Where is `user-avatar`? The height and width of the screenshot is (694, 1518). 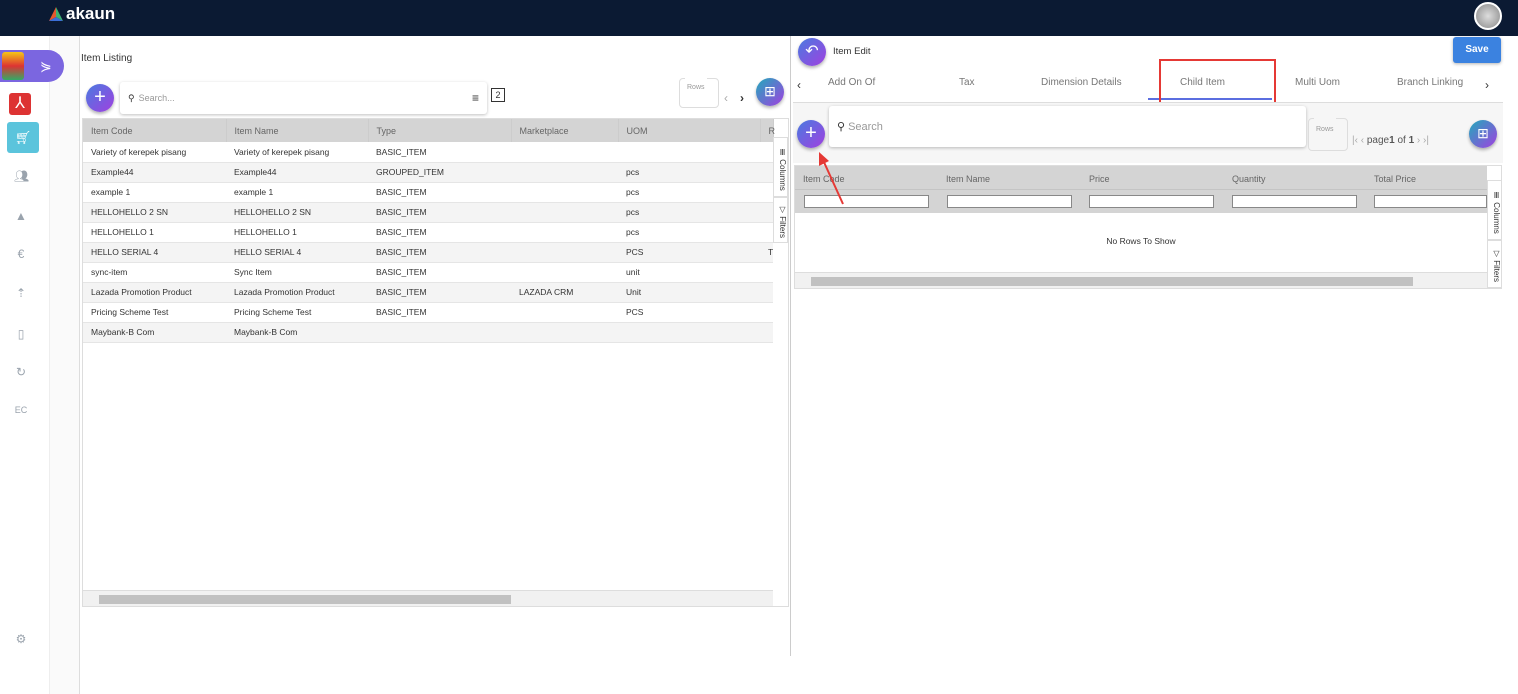 user-avatar is located at coordinates (1488, 16).